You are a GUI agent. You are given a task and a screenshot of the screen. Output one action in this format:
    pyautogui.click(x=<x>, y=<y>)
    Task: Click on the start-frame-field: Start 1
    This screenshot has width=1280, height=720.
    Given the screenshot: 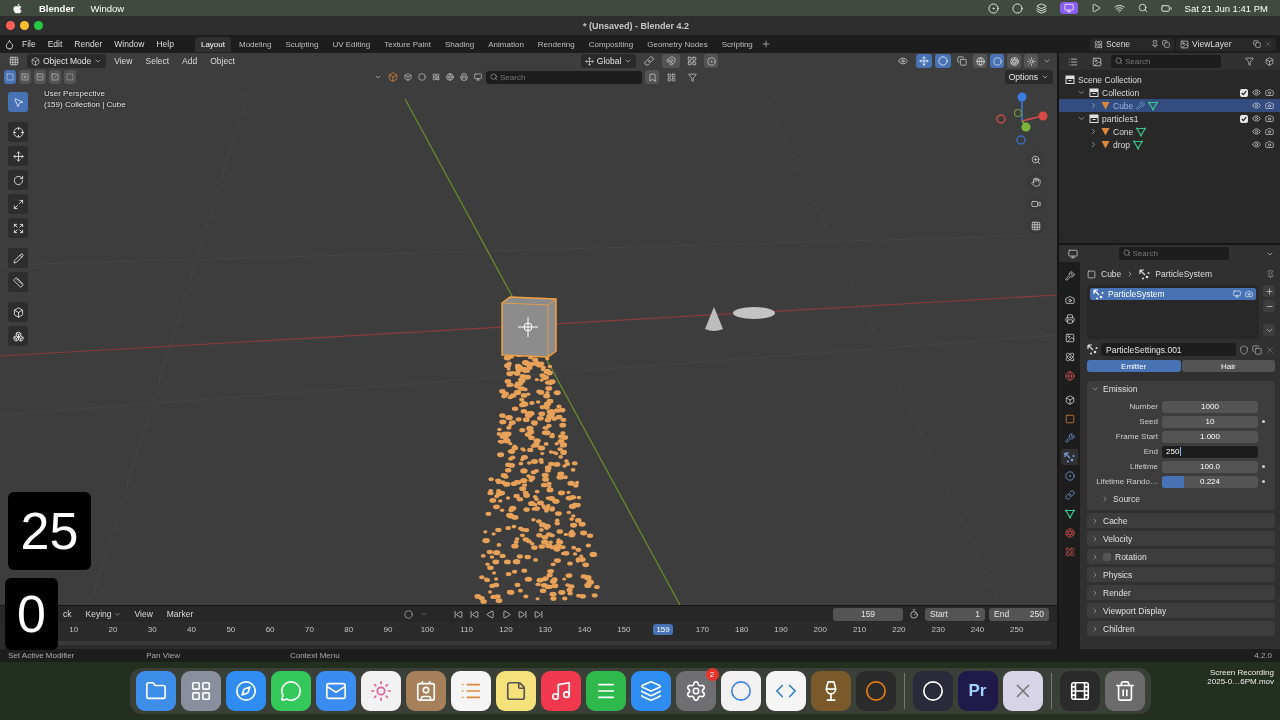 What is the action you would take?
    pyautogui.click(x=955, y=614)
    